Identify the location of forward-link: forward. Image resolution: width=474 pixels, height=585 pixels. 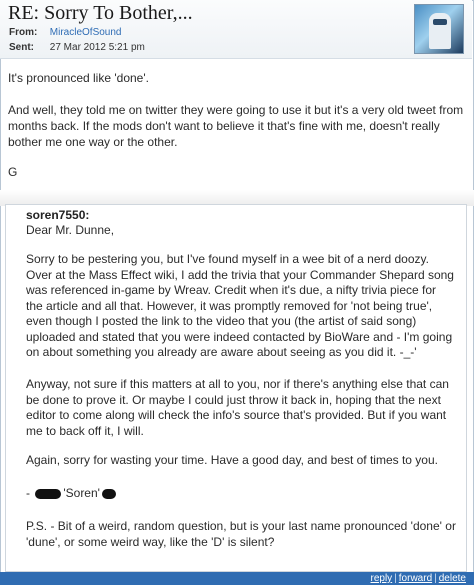
(415, 578).